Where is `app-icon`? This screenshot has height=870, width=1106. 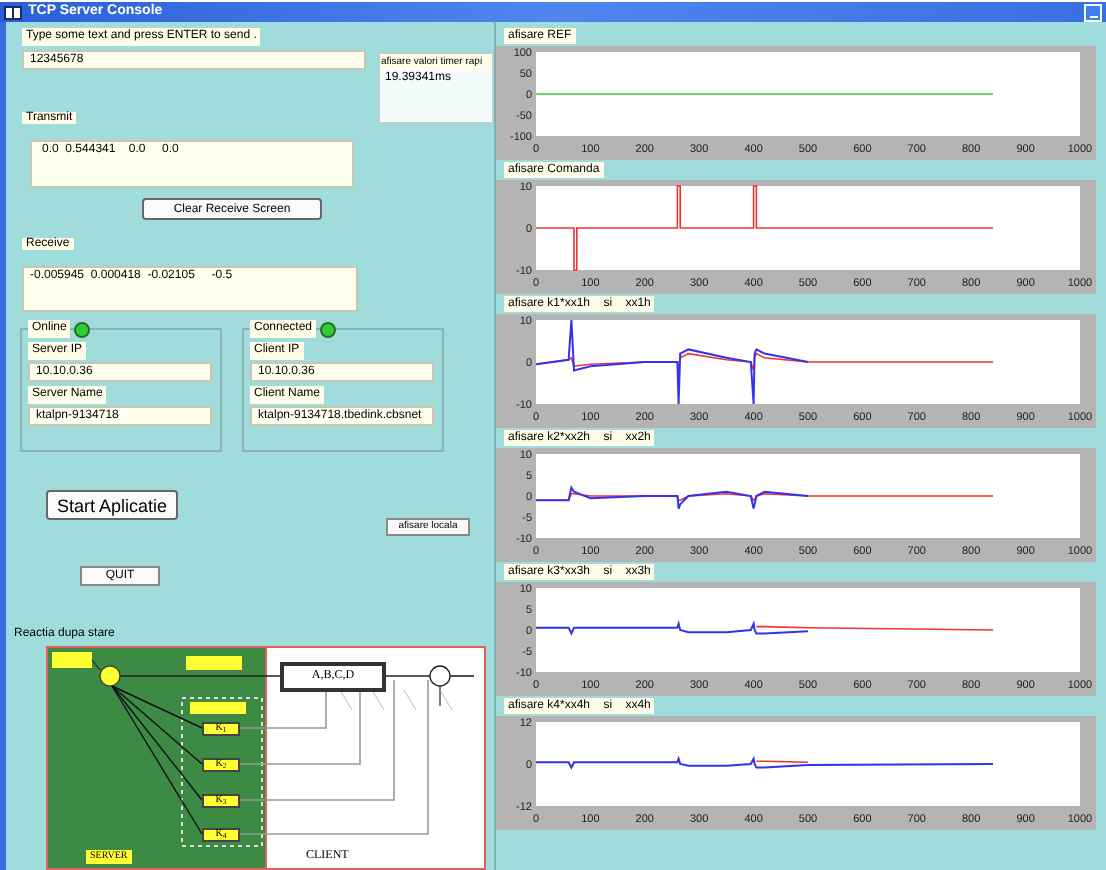
app-icon is located at coordinates (13, 12).